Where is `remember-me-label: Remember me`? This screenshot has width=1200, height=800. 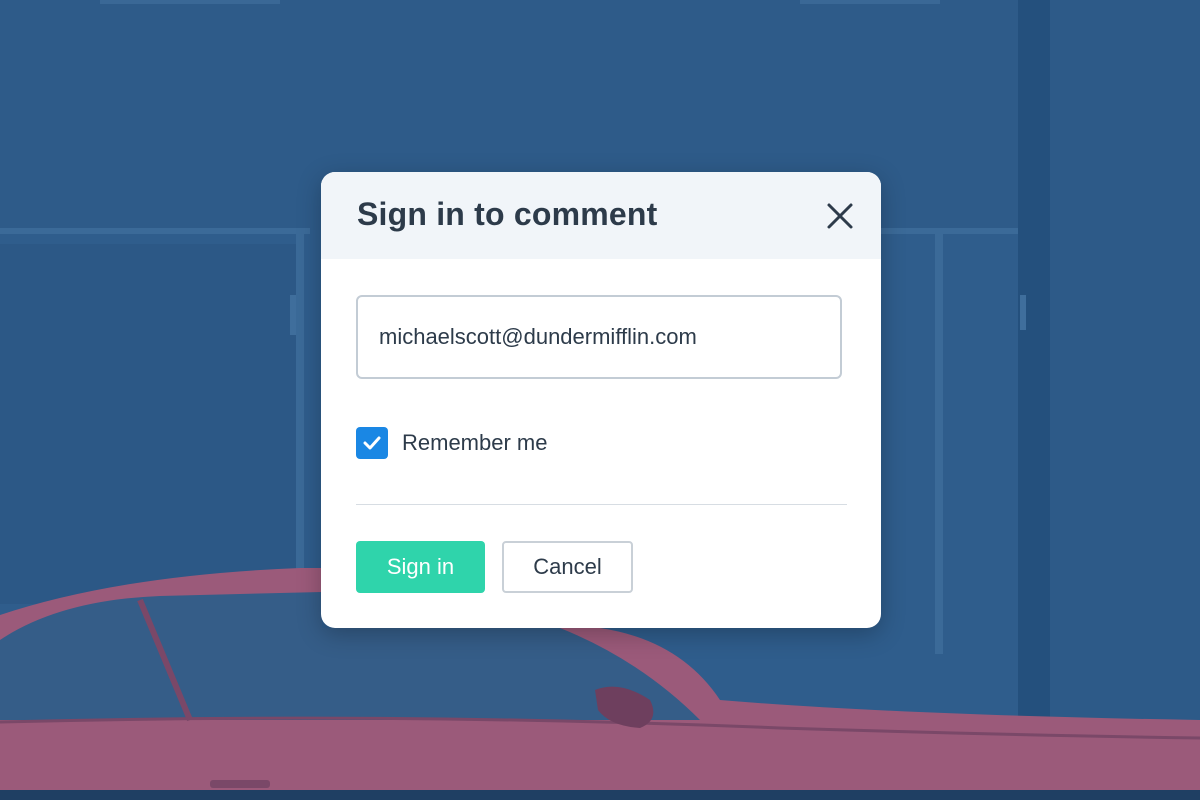
remember-me-label: Remember me is located at coordinates (475, 442).